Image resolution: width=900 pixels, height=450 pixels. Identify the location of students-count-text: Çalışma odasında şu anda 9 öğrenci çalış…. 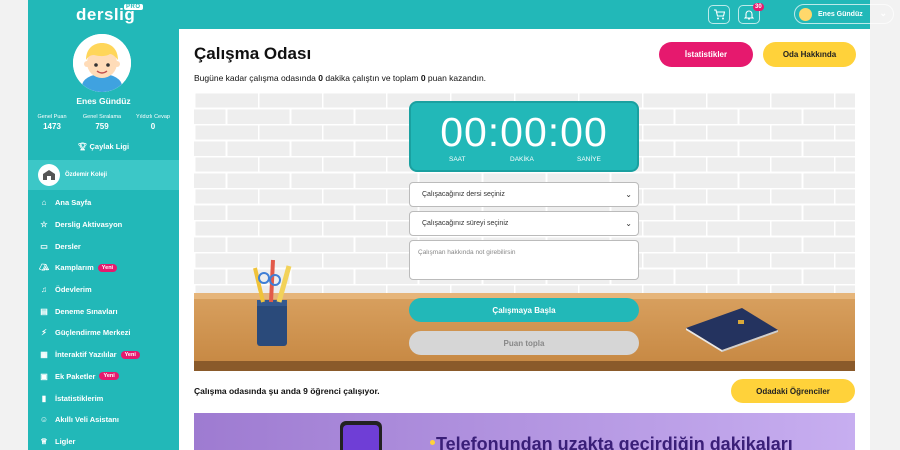
(287, 391).